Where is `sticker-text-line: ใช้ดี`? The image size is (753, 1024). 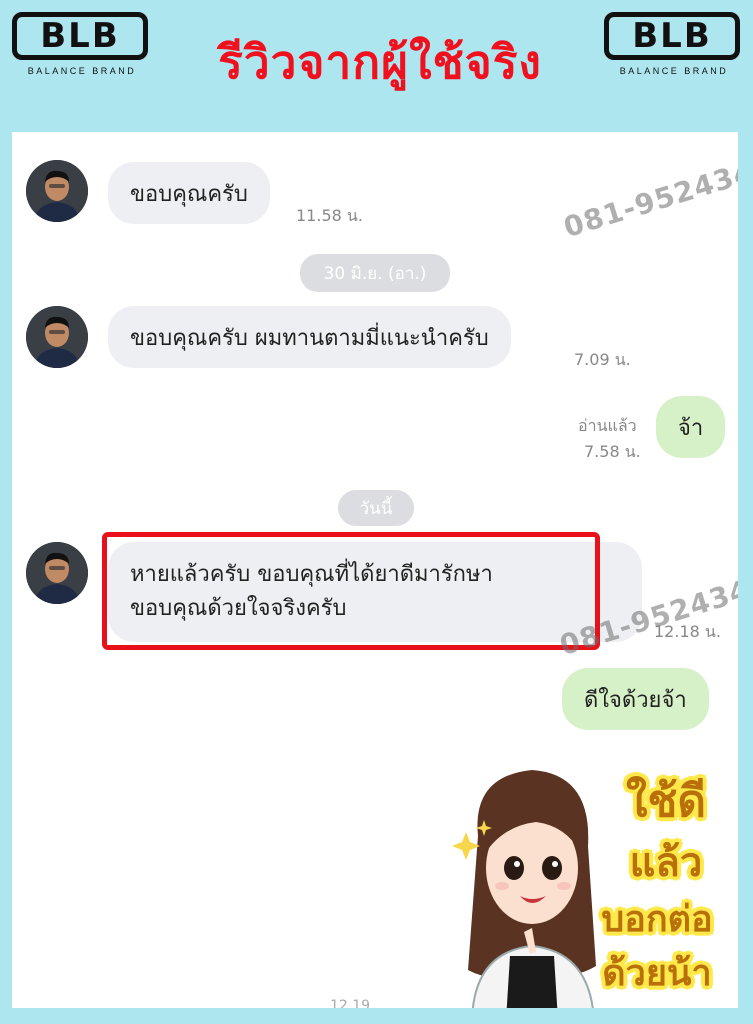
sticker-text-line: ใช้ดี is located at coordinates (666, 801).